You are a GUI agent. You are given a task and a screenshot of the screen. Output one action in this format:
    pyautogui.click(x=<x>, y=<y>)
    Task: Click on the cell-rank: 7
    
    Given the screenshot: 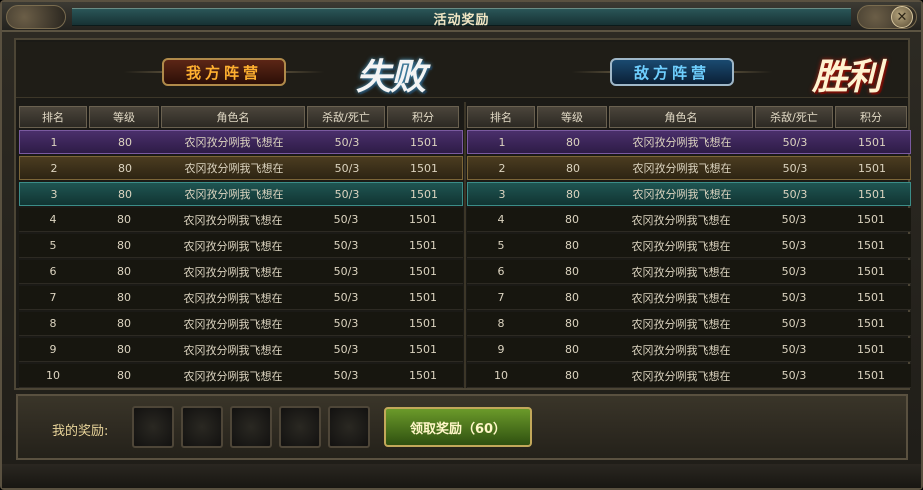 What is the action you would take?
    pyautogui.click(x=501, y=297)
    